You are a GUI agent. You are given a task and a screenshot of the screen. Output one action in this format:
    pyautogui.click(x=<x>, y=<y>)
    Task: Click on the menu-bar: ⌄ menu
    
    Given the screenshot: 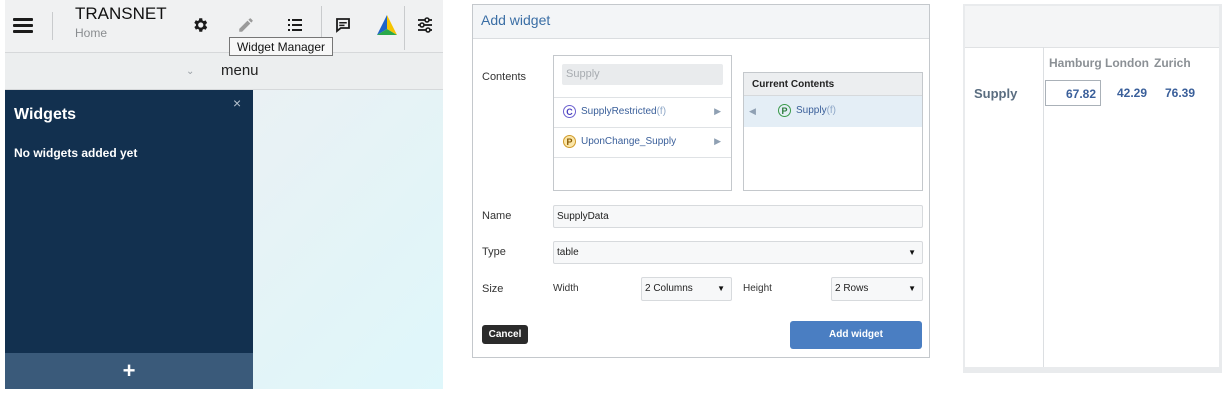 What is the action you would take?
    pyautogui.click(x=224, y=71)
    